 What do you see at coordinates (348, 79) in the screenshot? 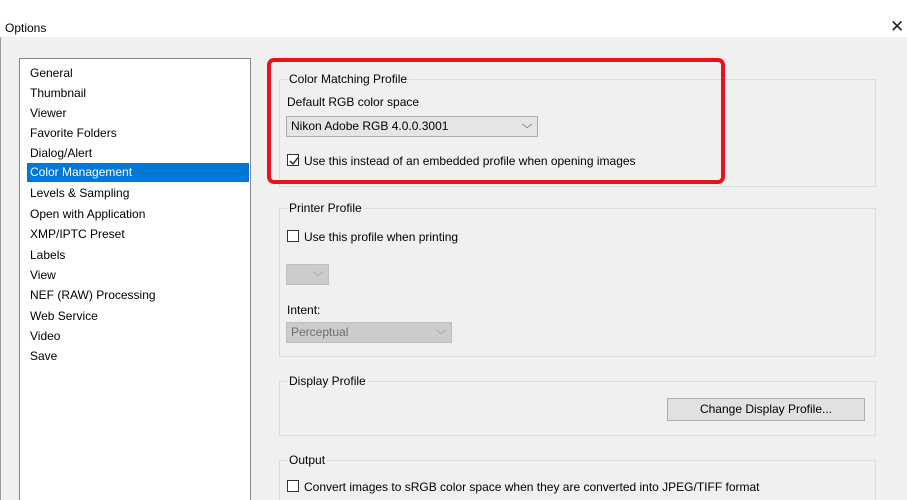
I see `color-matching-group-label: Color Matching Profile` at bounding box center [348, 79].